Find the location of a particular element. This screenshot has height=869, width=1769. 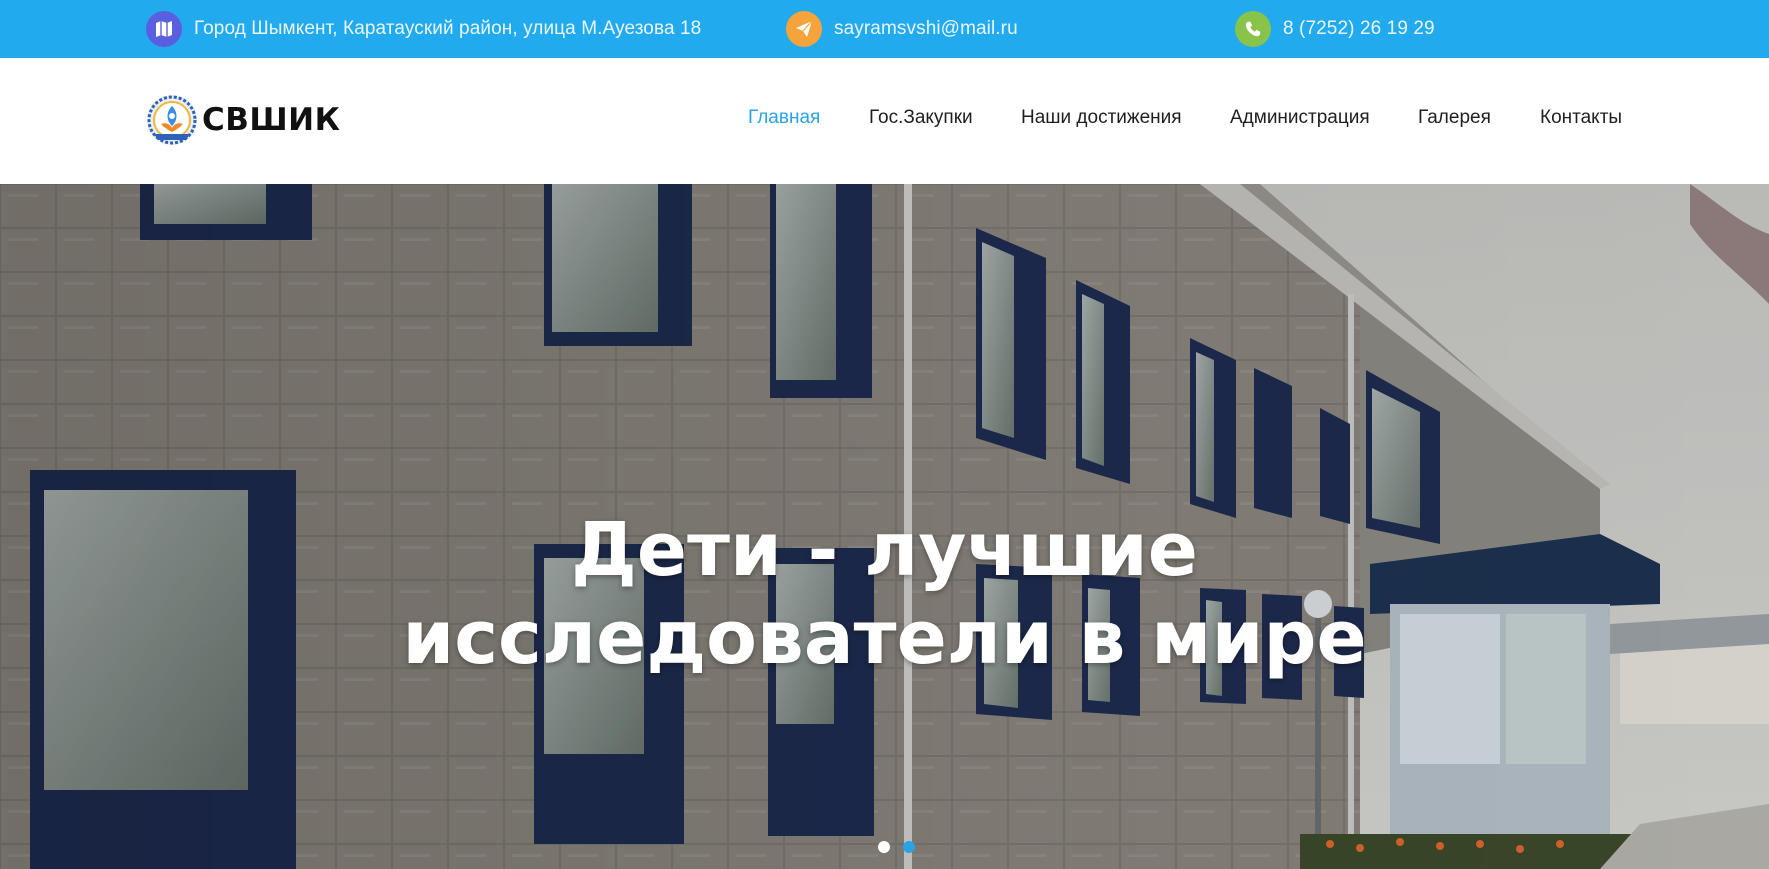

phone-icon is located at coordinates (1253, 29).